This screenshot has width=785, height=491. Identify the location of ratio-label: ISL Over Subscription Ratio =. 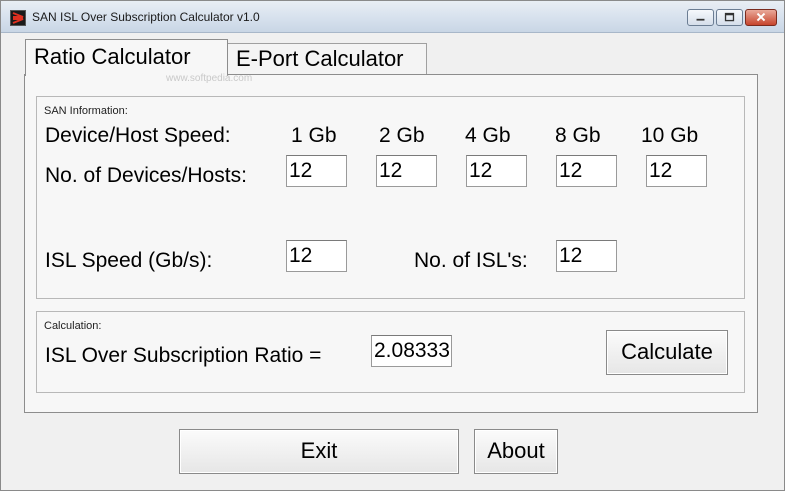
(183, 355).